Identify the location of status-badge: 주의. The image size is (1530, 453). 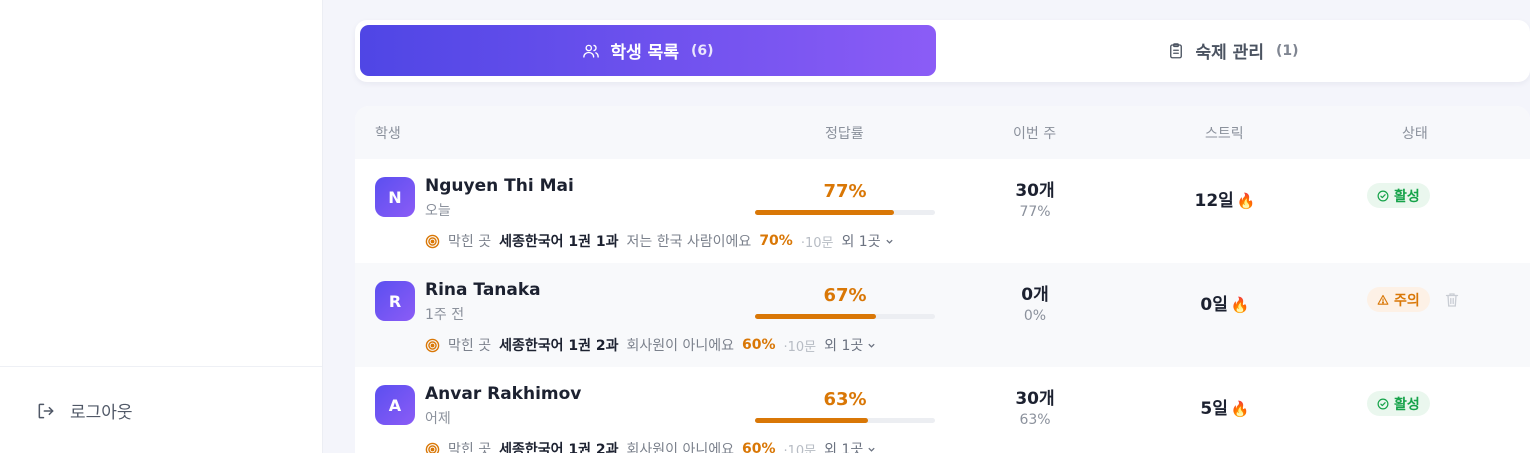
(1398, 299).